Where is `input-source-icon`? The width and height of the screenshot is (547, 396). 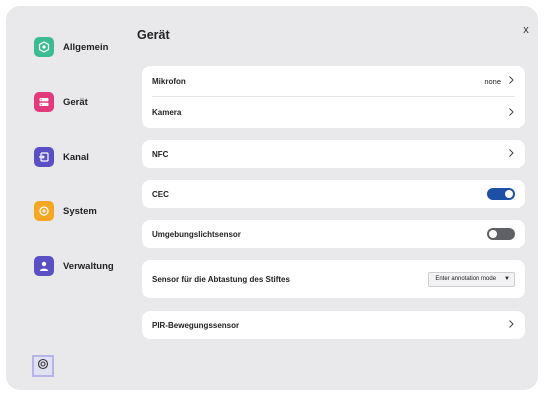
input-source-icon is located at coordinates (44, 157).